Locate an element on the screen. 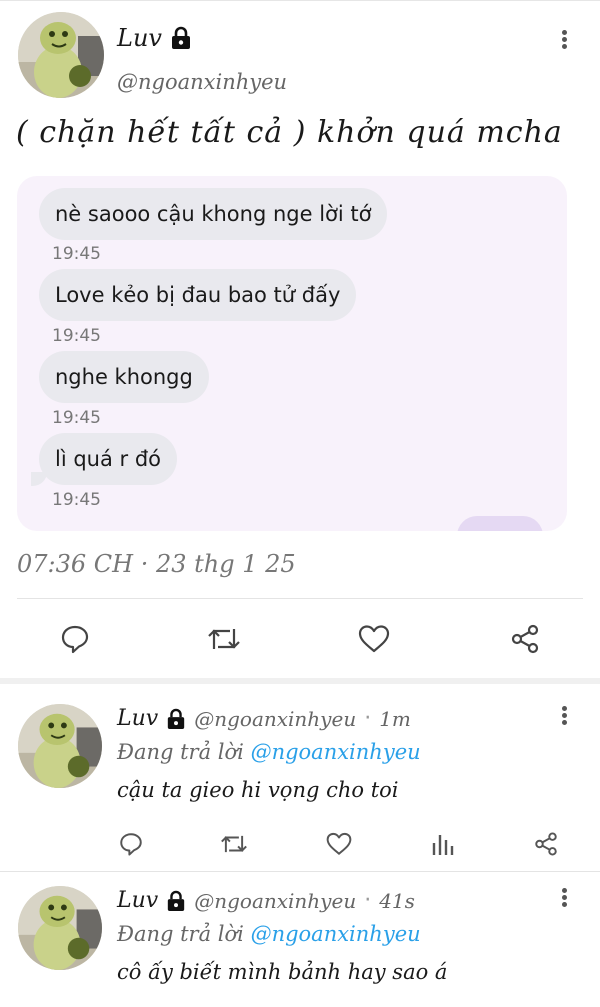 This screenshot has width=600, height=1007. views-icon is located at coordinates (443, 845).